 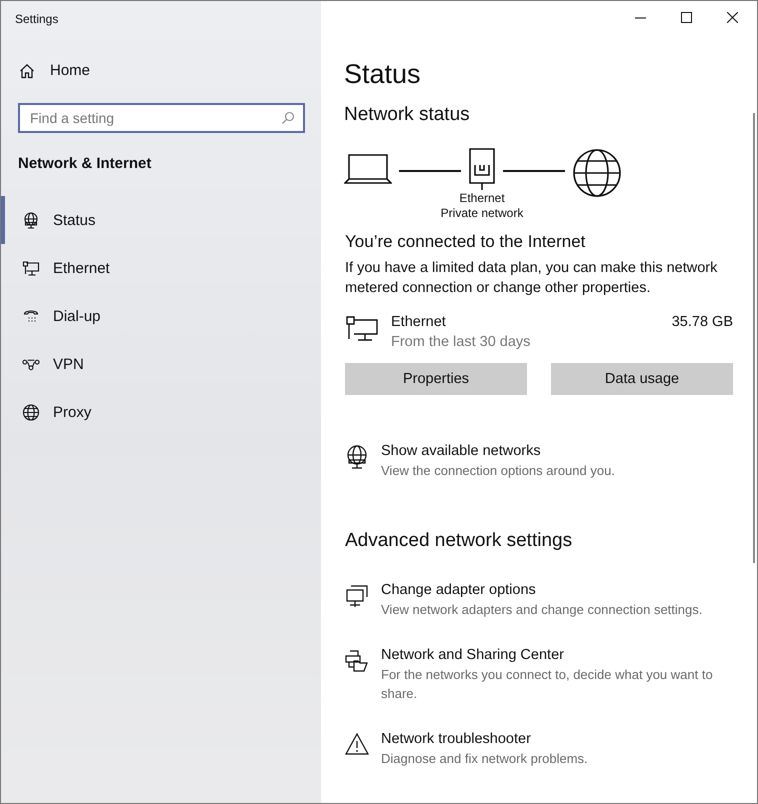 What do you see at coordinates (498, 471) in the screenshot?
I see `link-description: View the connection options around you.` at bounding box center [498, 471].